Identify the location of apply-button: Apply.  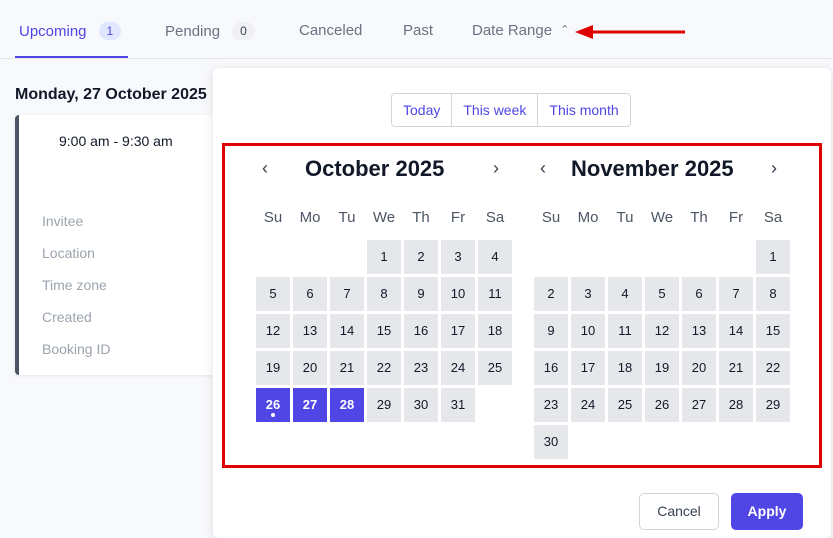
(767, 511).